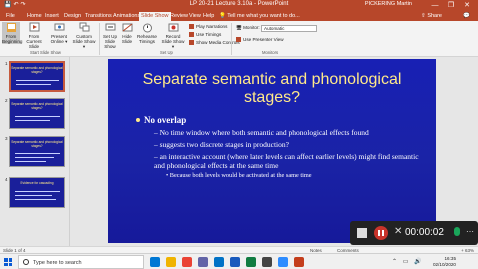 The height and width of the screenshot is (269, 478). I want to click on tab-animations: Animations, so click(126, 16).